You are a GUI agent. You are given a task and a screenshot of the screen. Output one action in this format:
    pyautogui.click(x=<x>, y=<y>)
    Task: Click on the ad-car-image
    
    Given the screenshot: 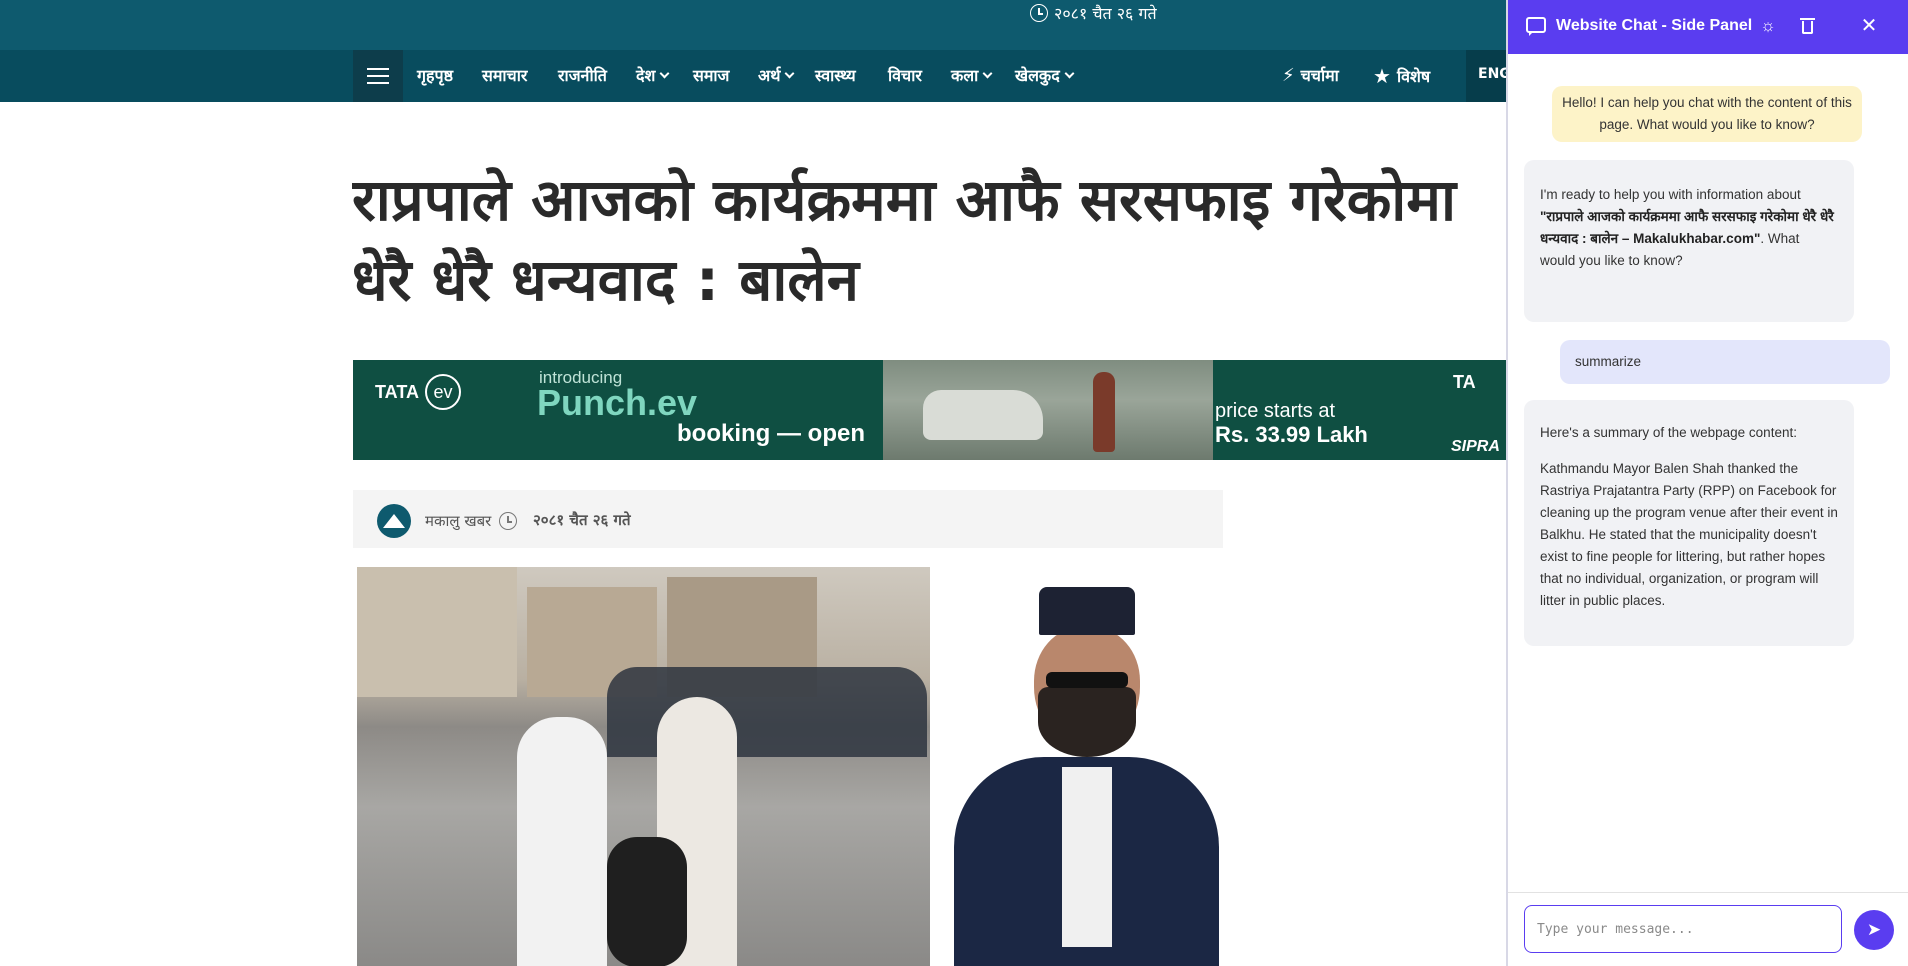 What is the action you would take?
    pyautogui.click(x=1048, y=410)
    